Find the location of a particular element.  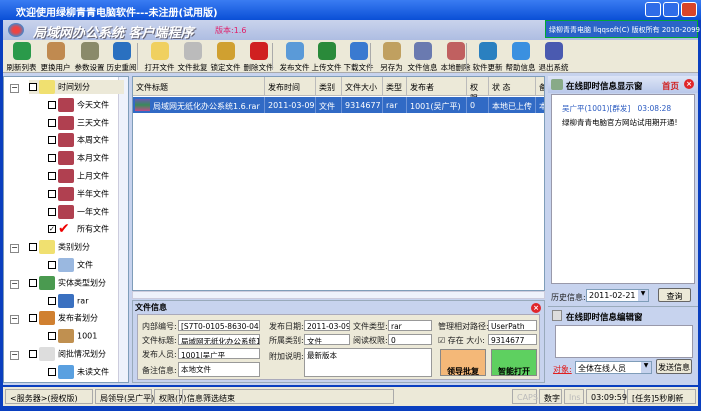

path-field: UserPath is located at coordinates (512, 325).